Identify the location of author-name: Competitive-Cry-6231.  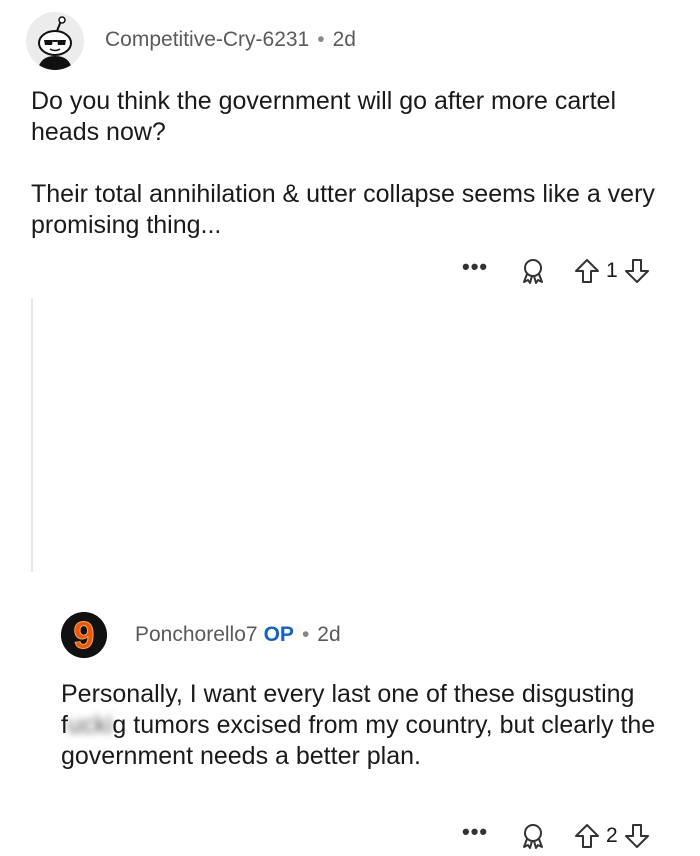
(207, 39).